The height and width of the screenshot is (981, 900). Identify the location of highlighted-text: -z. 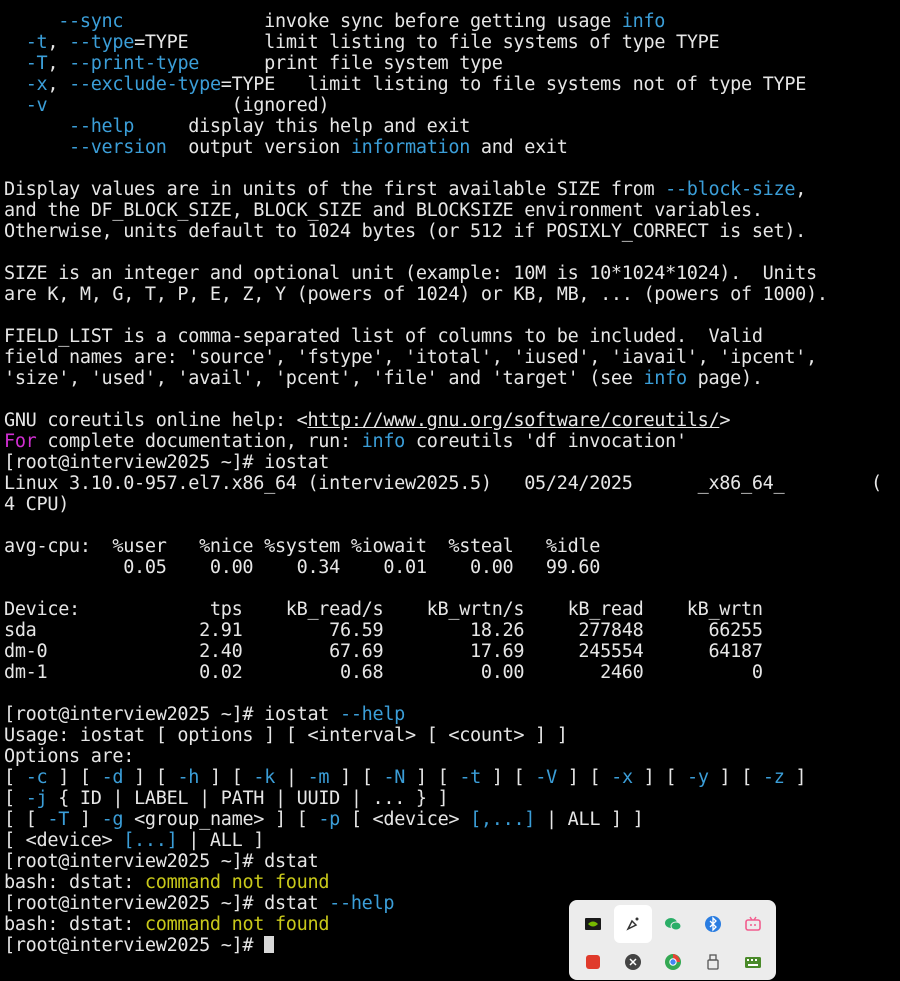
(773, 777).